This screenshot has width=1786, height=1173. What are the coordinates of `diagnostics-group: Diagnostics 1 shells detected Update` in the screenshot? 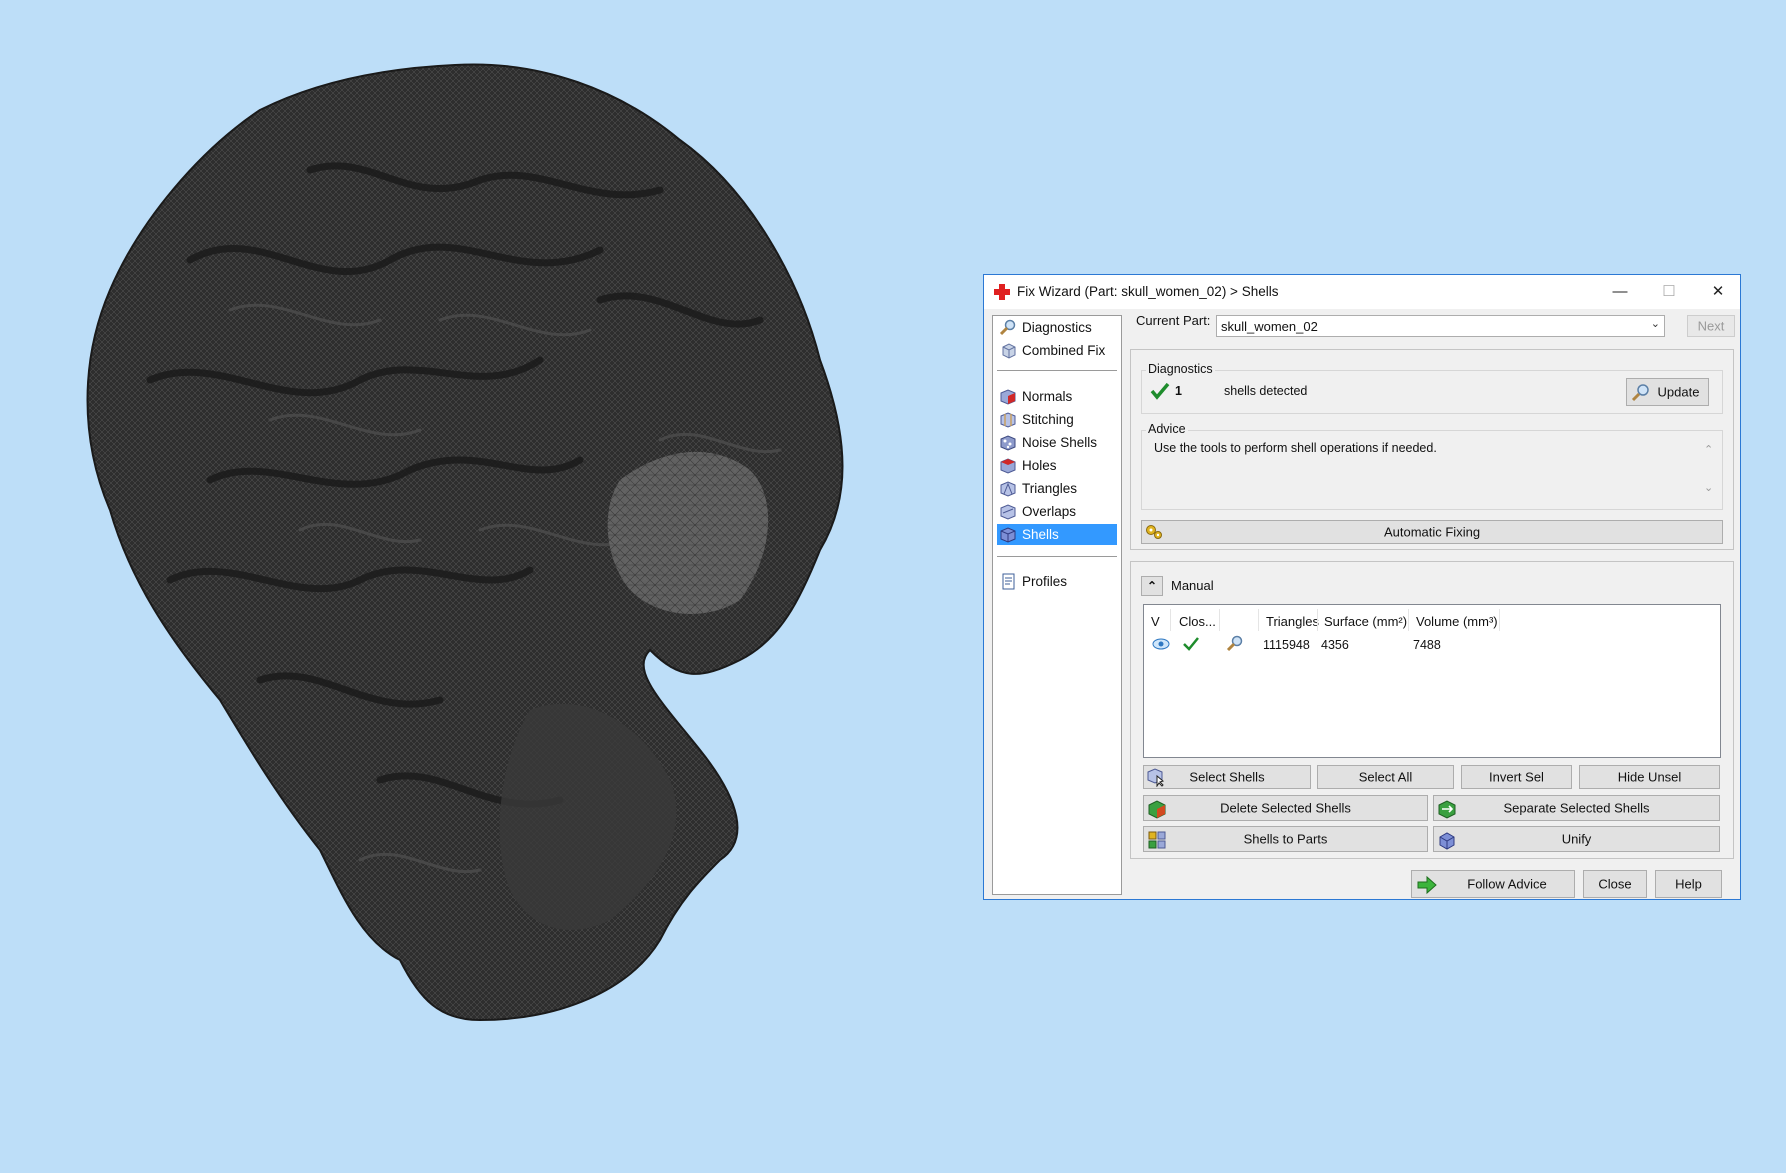 It's located at (1432, 388).